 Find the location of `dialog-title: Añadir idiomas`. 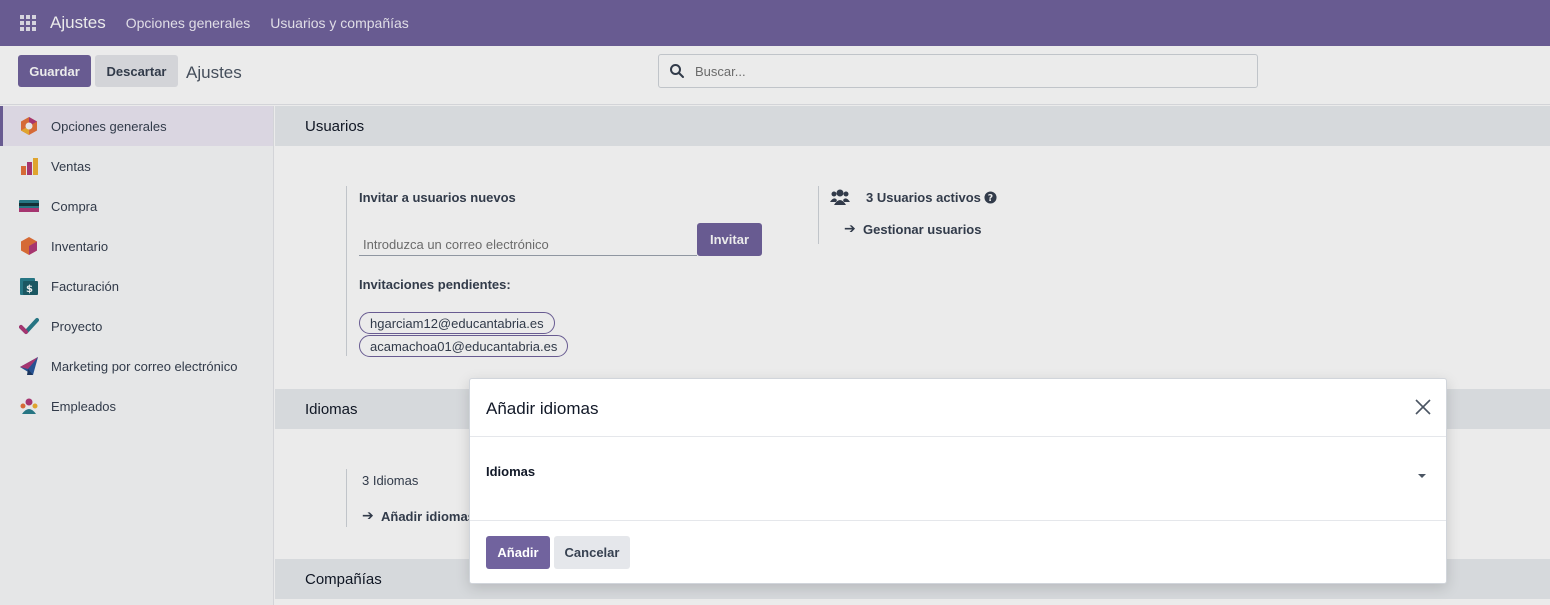

dialog-title: Añadir idiomas is located at coordinates (542, 408).